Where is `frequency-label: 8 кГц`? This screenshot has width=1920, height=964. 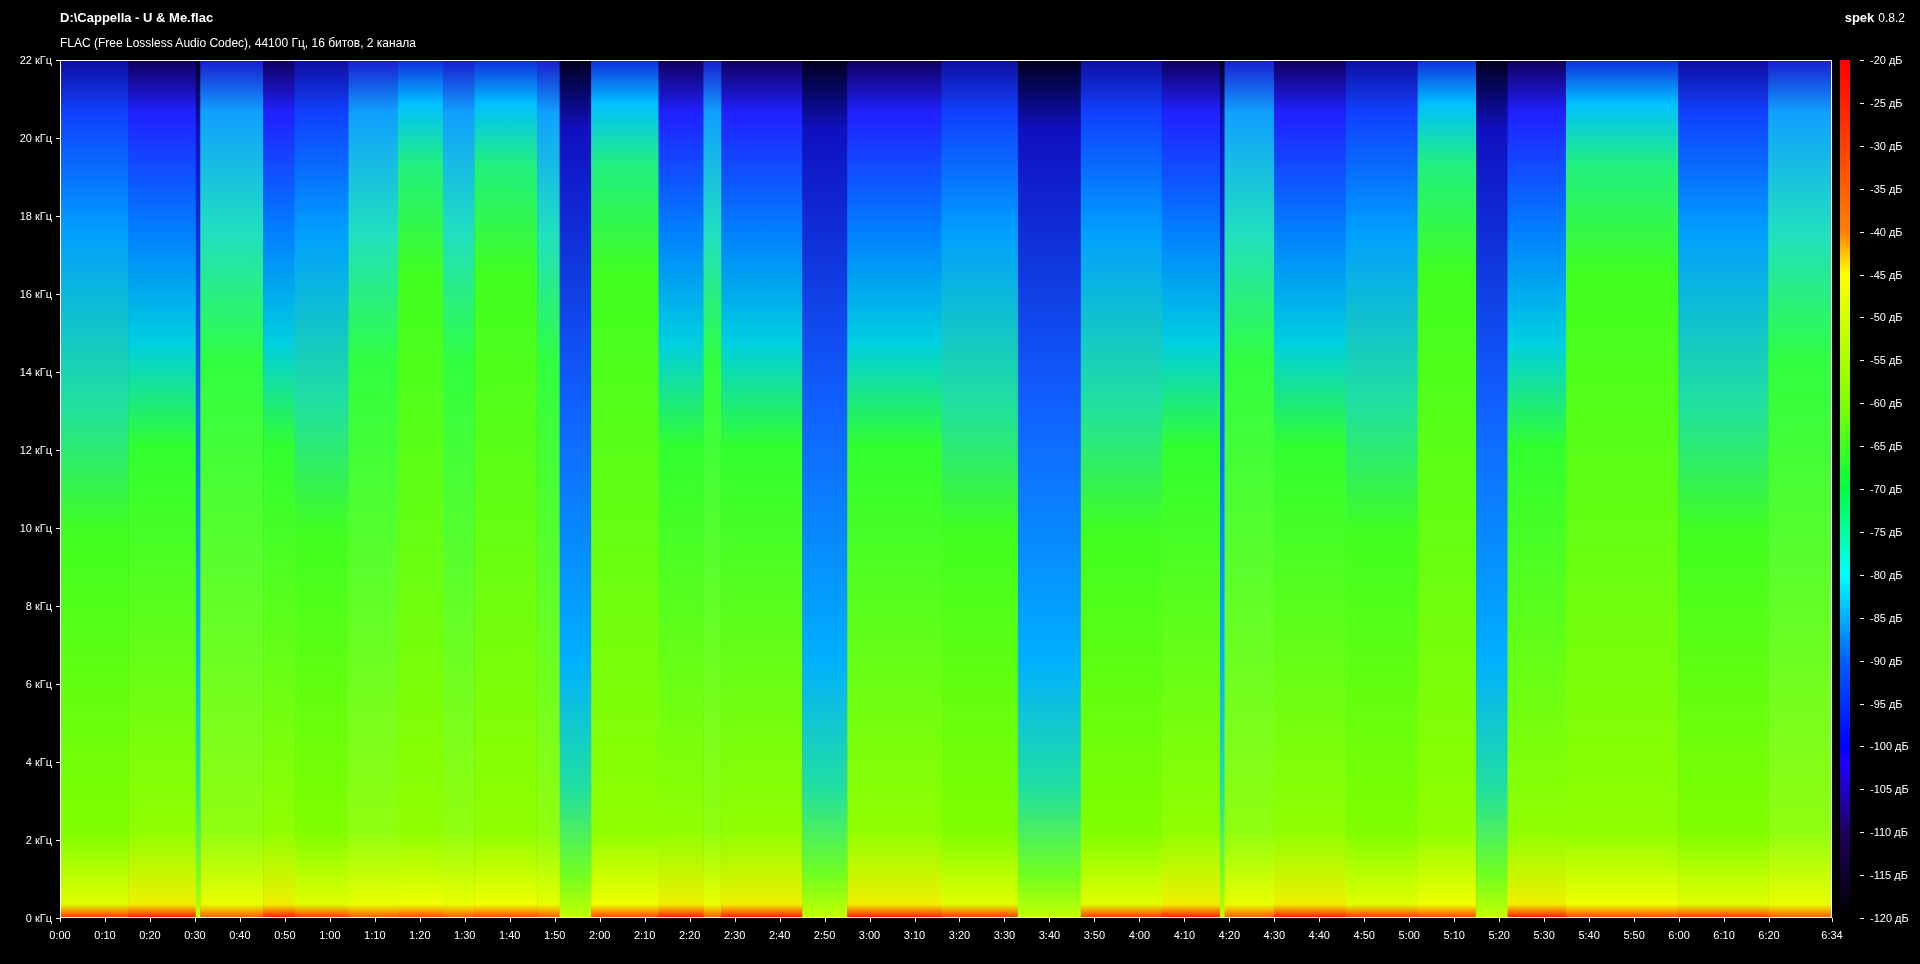 frequency-label: 8 кГц is located at coordinates (38, 606).